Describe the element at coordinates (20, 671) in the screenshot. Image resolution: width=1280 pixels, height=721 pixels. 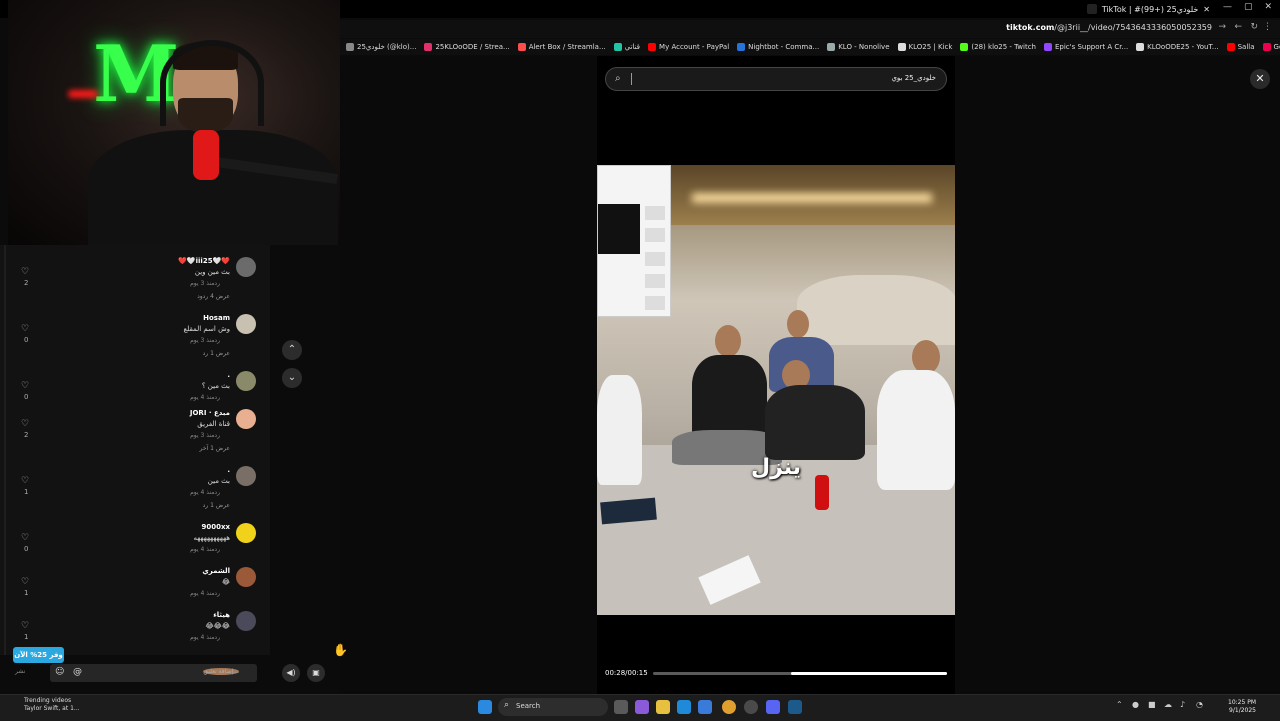
I see `post-button: نشر` at that location.